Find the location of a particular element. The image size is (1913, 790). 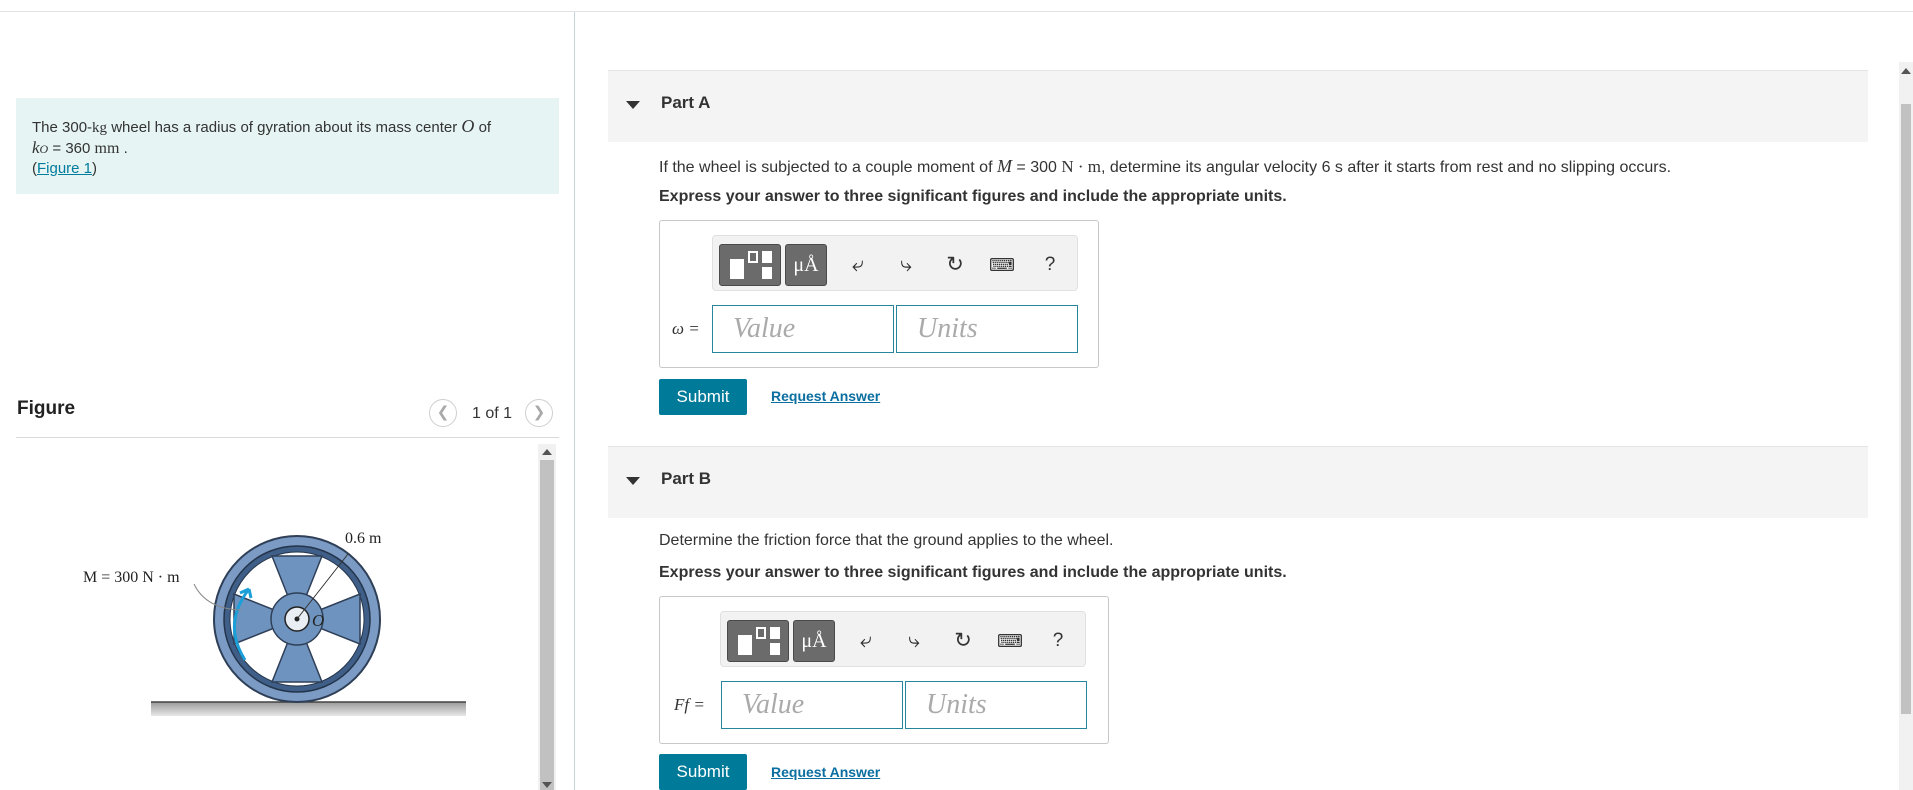

part-a-toolbar: μÅ ⤶ ⤷ ↻ ⌨ ? is located at coordinates (895, 263).